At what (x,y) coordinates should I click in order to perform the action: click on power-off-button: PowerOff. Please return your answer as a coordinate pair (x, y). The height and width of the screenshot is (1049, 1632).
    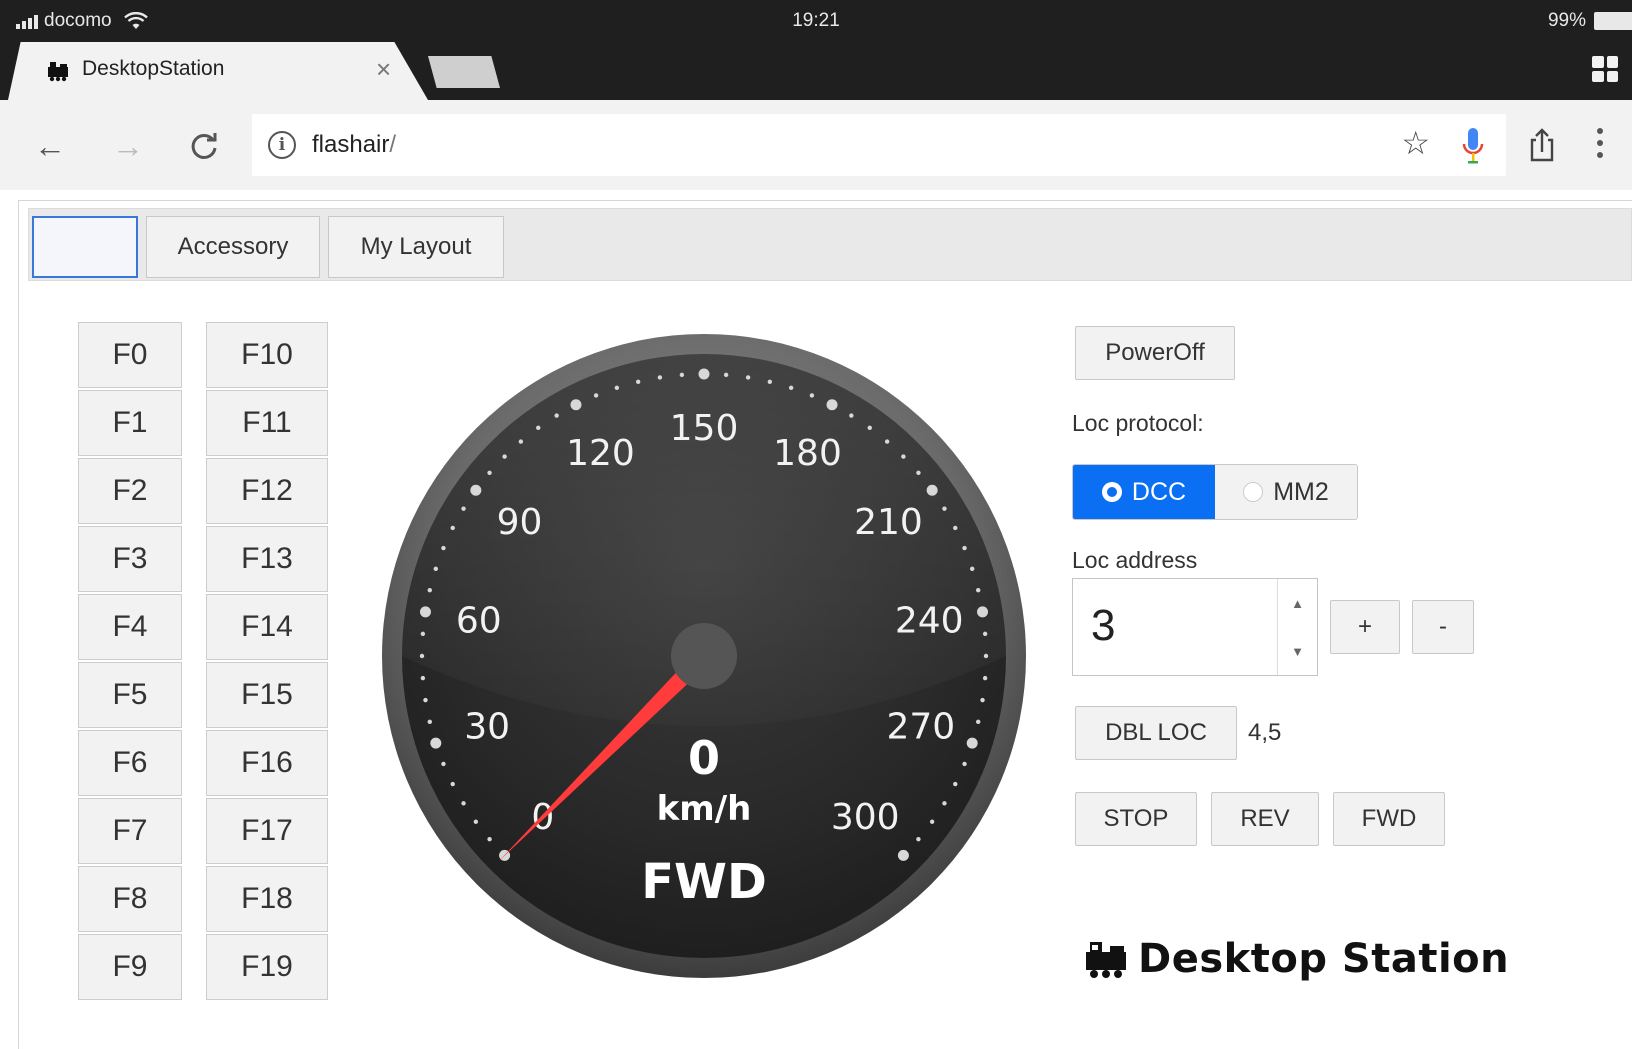
    Looking at the image, I should click on (1155, 353).